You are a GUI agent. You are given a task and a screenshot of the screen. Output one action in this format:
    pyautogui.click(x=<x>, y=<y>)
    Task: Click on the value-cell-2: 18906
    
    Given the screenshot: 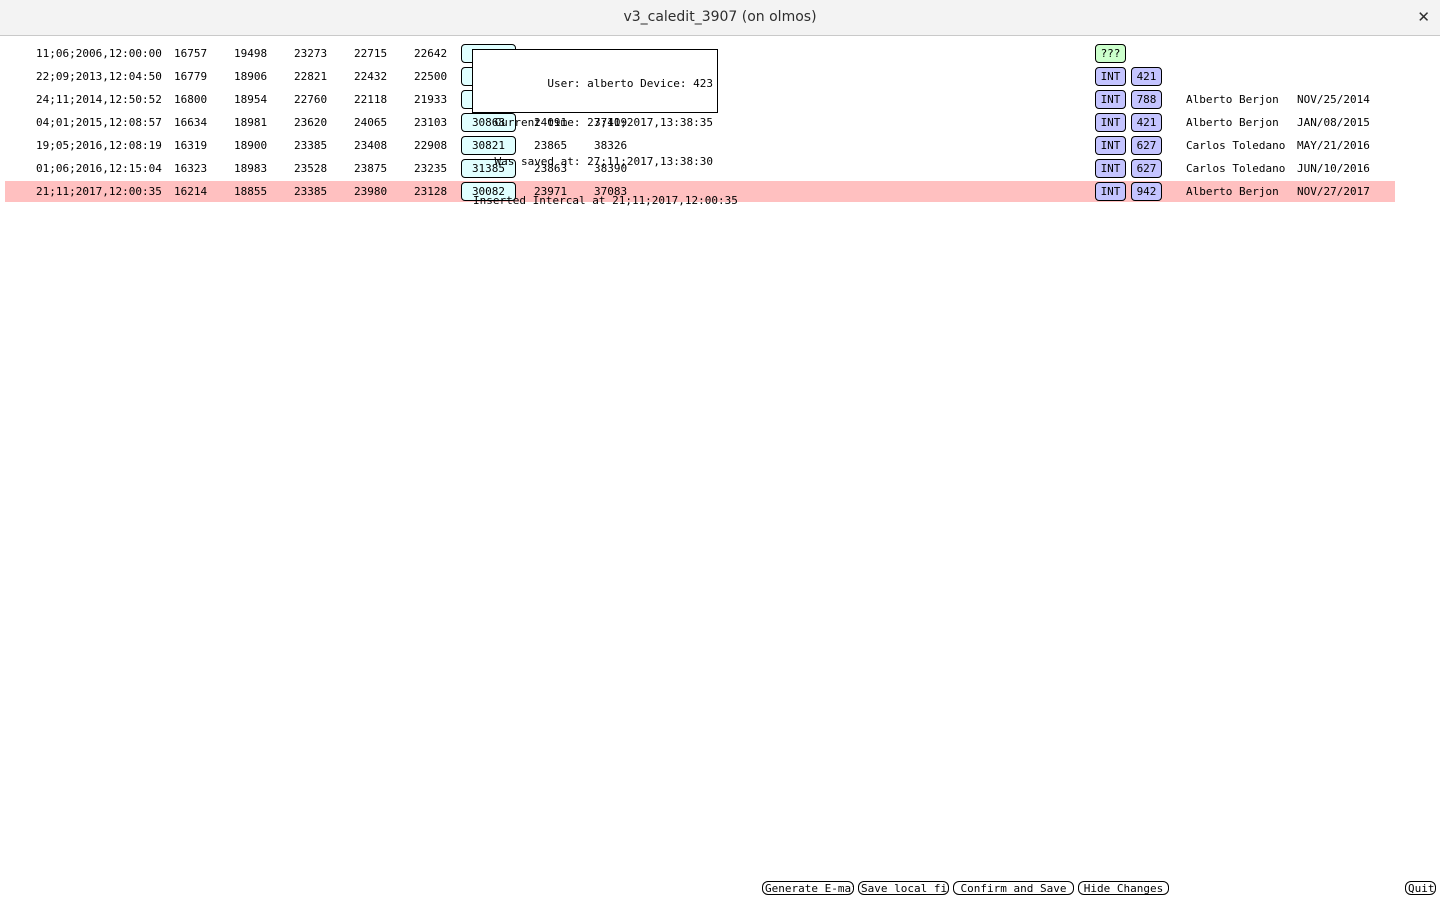 What is the action you would take?
    pyautogui.click(x=251, y=76)
    